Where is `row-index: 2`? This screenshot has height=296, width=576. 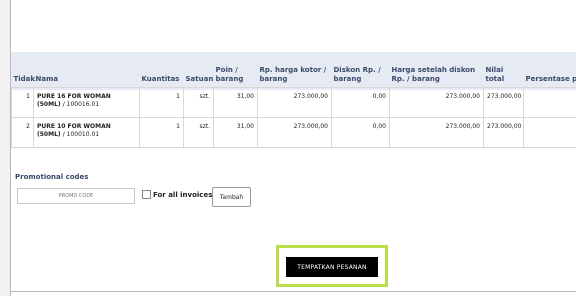 row-index: 2 is located at coordinates (22, 132).